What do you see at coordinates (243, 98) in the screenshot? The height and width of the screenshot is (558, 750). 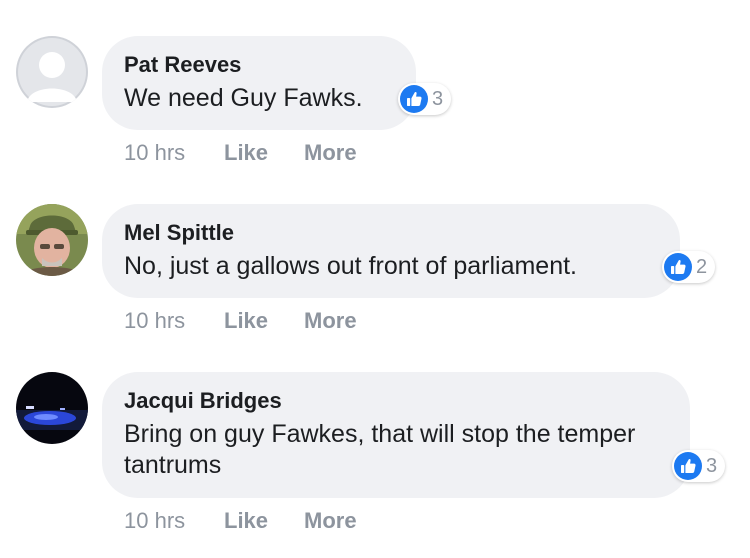 I see `comment-text: We need Guy Fawks.` at bounding box center [243, 98].